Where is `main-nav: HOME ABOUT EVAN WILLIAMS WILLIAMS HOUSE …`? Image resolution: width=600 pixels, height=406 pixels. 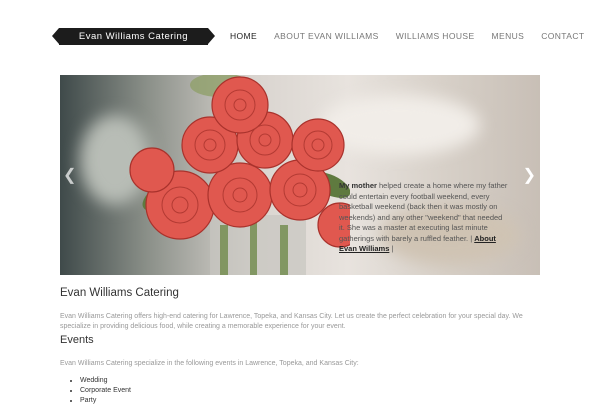 main-nav: HOME ABOUT EVAN WILLIAMS WILLIAMS HOUSE … is located at coordinates (407, 36).